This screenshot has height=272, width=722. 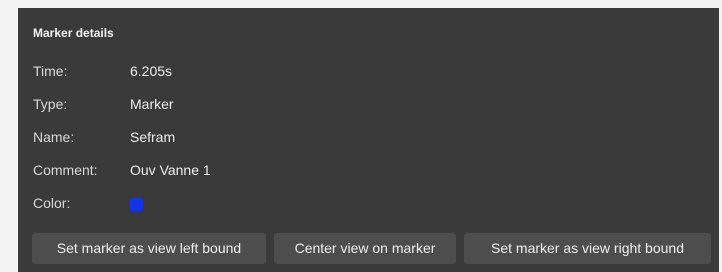 I want to click on detail-row-time: Time: 6.205s, so click(x=233, y=71).